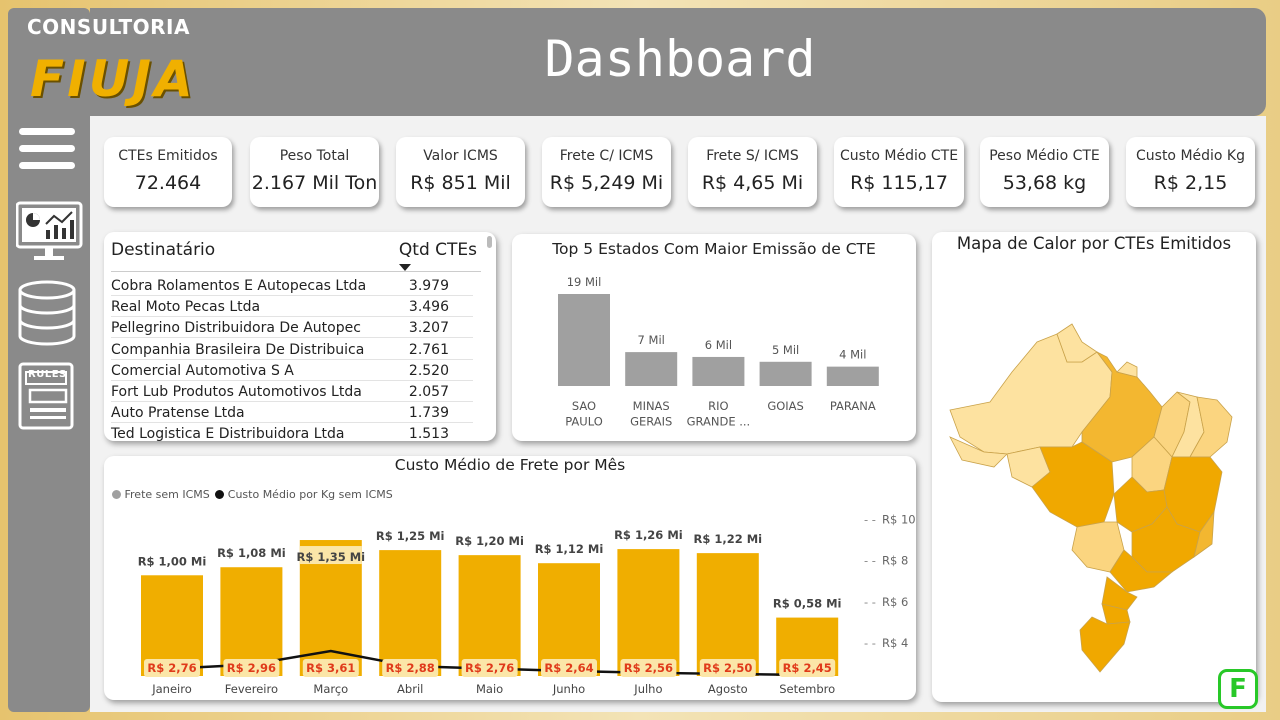  I want to click on kpi-label: Peso Médio CTE, so click(1044, 156).